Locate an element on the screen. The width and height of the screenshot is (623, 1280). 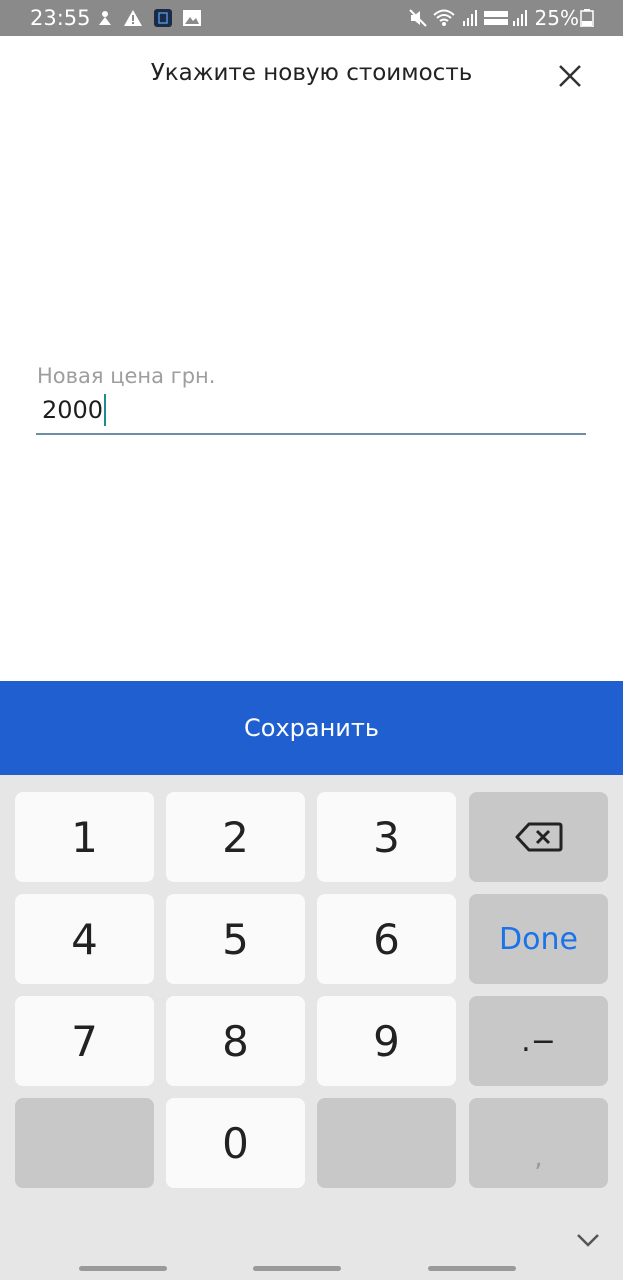
key-8: 8 is located at coordinates (235, 1041).